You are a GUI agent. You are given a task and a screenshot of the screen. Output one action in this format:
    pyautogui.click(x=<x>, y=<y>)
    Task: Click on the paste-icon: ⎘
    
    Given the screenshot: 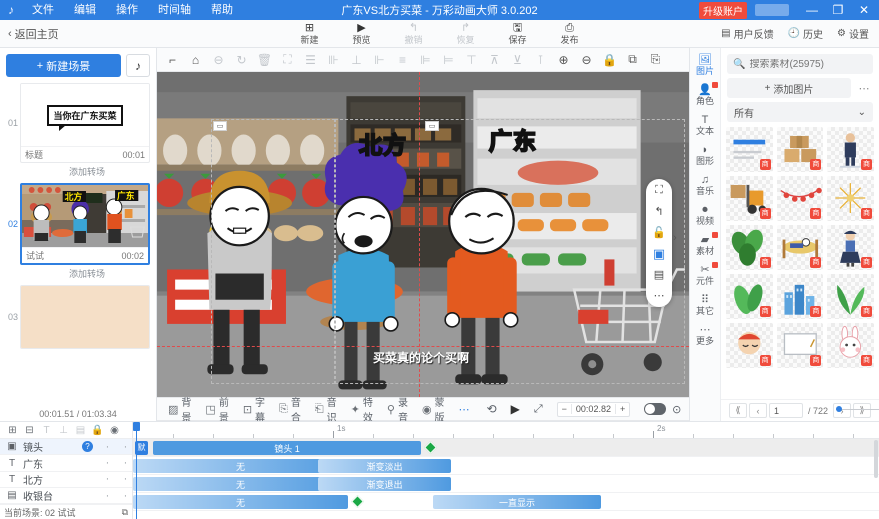 What is the action you would take?
    pyautogui.click(x=655, y=60)
    